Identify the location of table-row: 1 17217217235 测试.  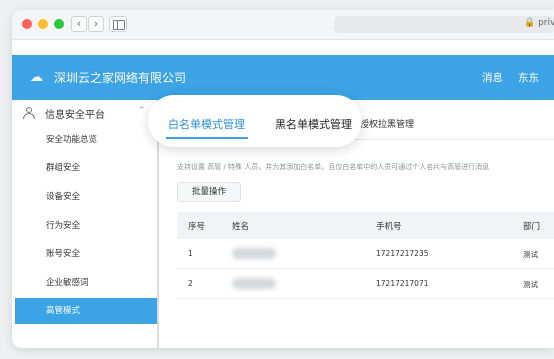
(365, 254).